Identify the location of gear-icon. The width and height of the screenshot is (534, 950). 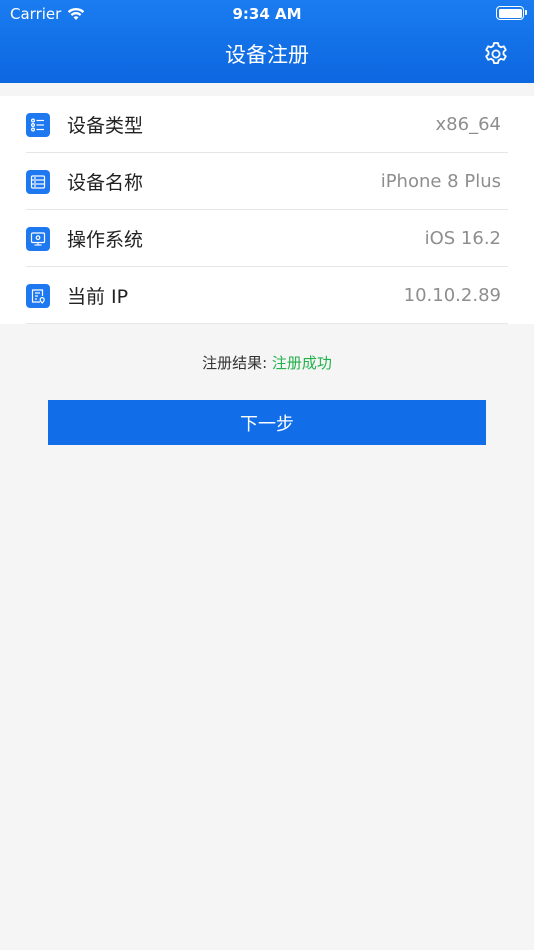
(496, 53).